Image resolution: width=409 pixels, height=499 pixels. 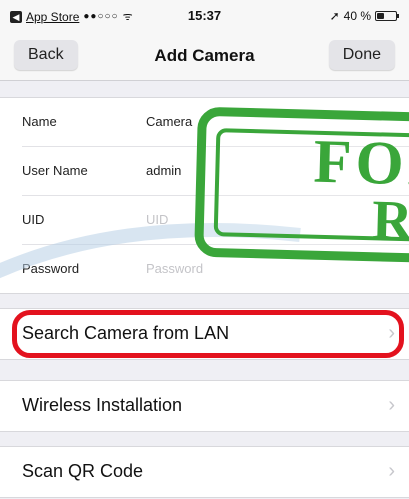 What do you see at coordinates (204, 406) in the screenshot?
I see `wireless-installation-item: Wireless Installation ›` at bounding box center [204, 406].